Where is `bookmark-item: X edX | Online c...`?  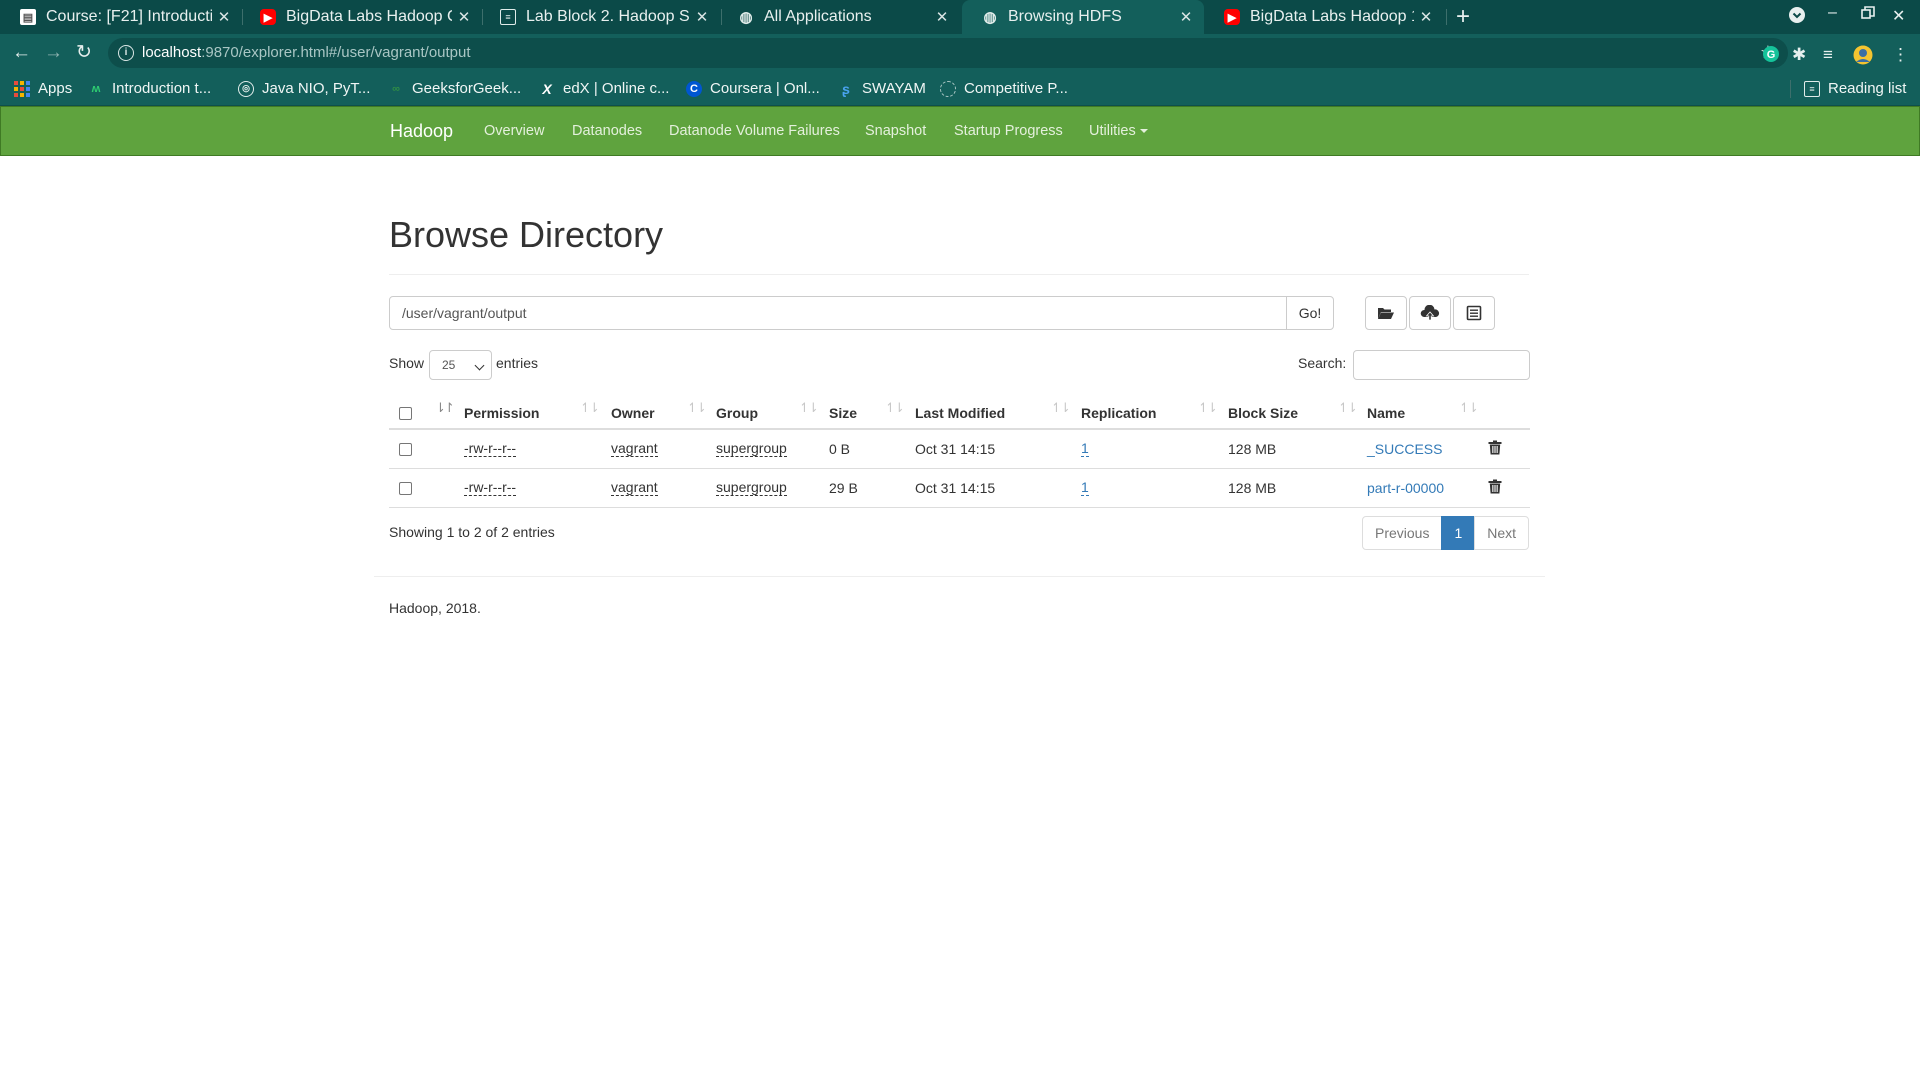
bookmark-item: X edX | Online c... is located at coordinates (604, 88).